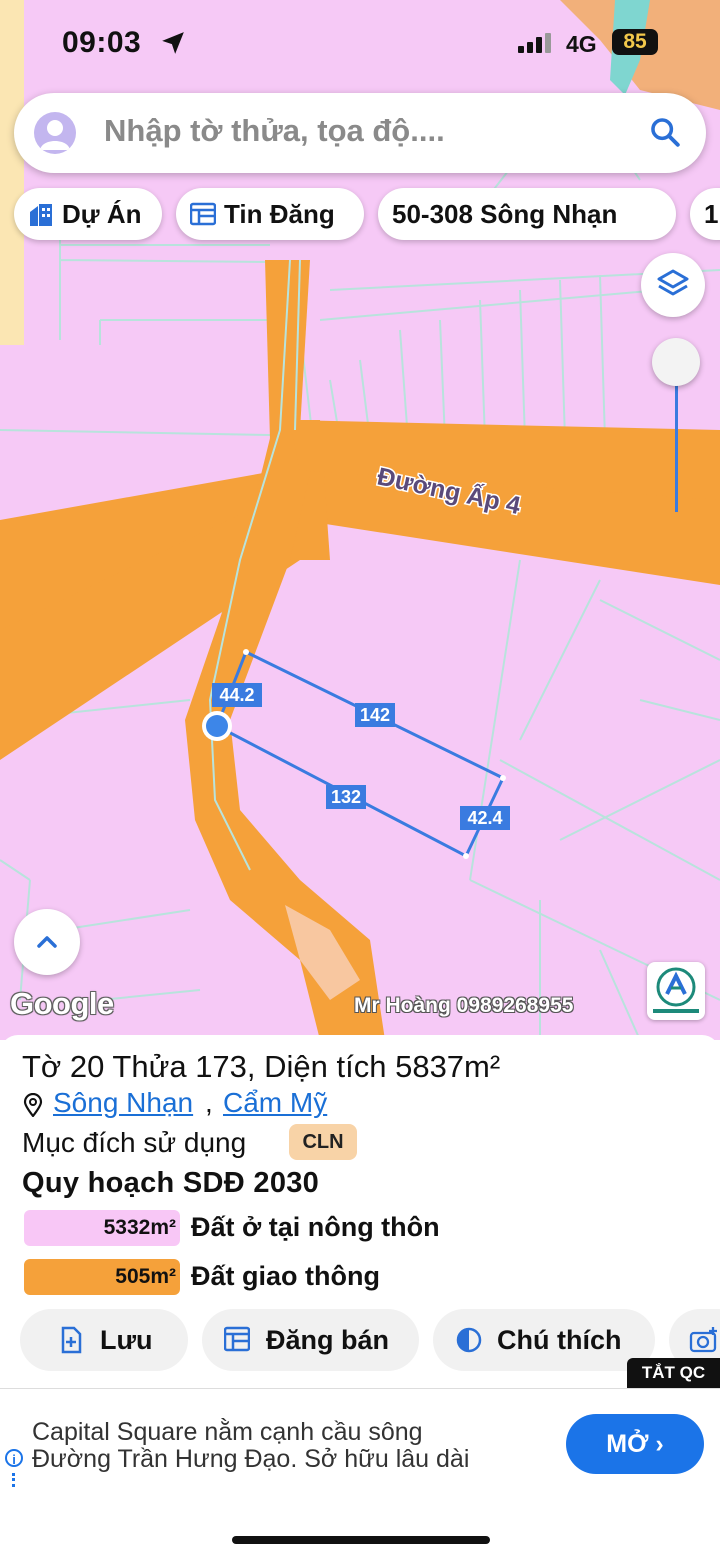  Describe the element at coordinates (55, 133) in the screenshot. I see `avatar` at that location.